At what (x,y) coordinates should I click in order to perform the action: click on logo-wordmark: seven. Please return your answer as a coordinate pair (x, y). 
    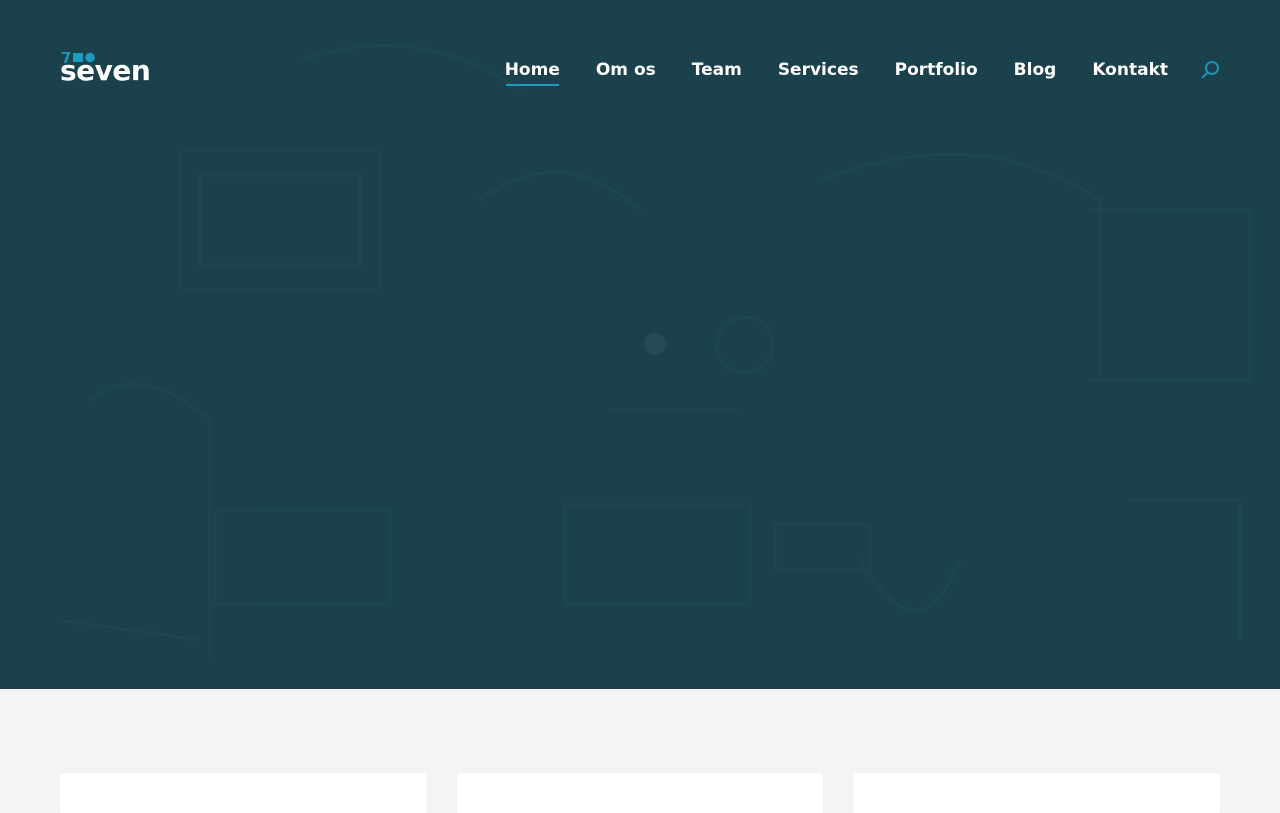
    Looking at the image, I should click on (105, 70).